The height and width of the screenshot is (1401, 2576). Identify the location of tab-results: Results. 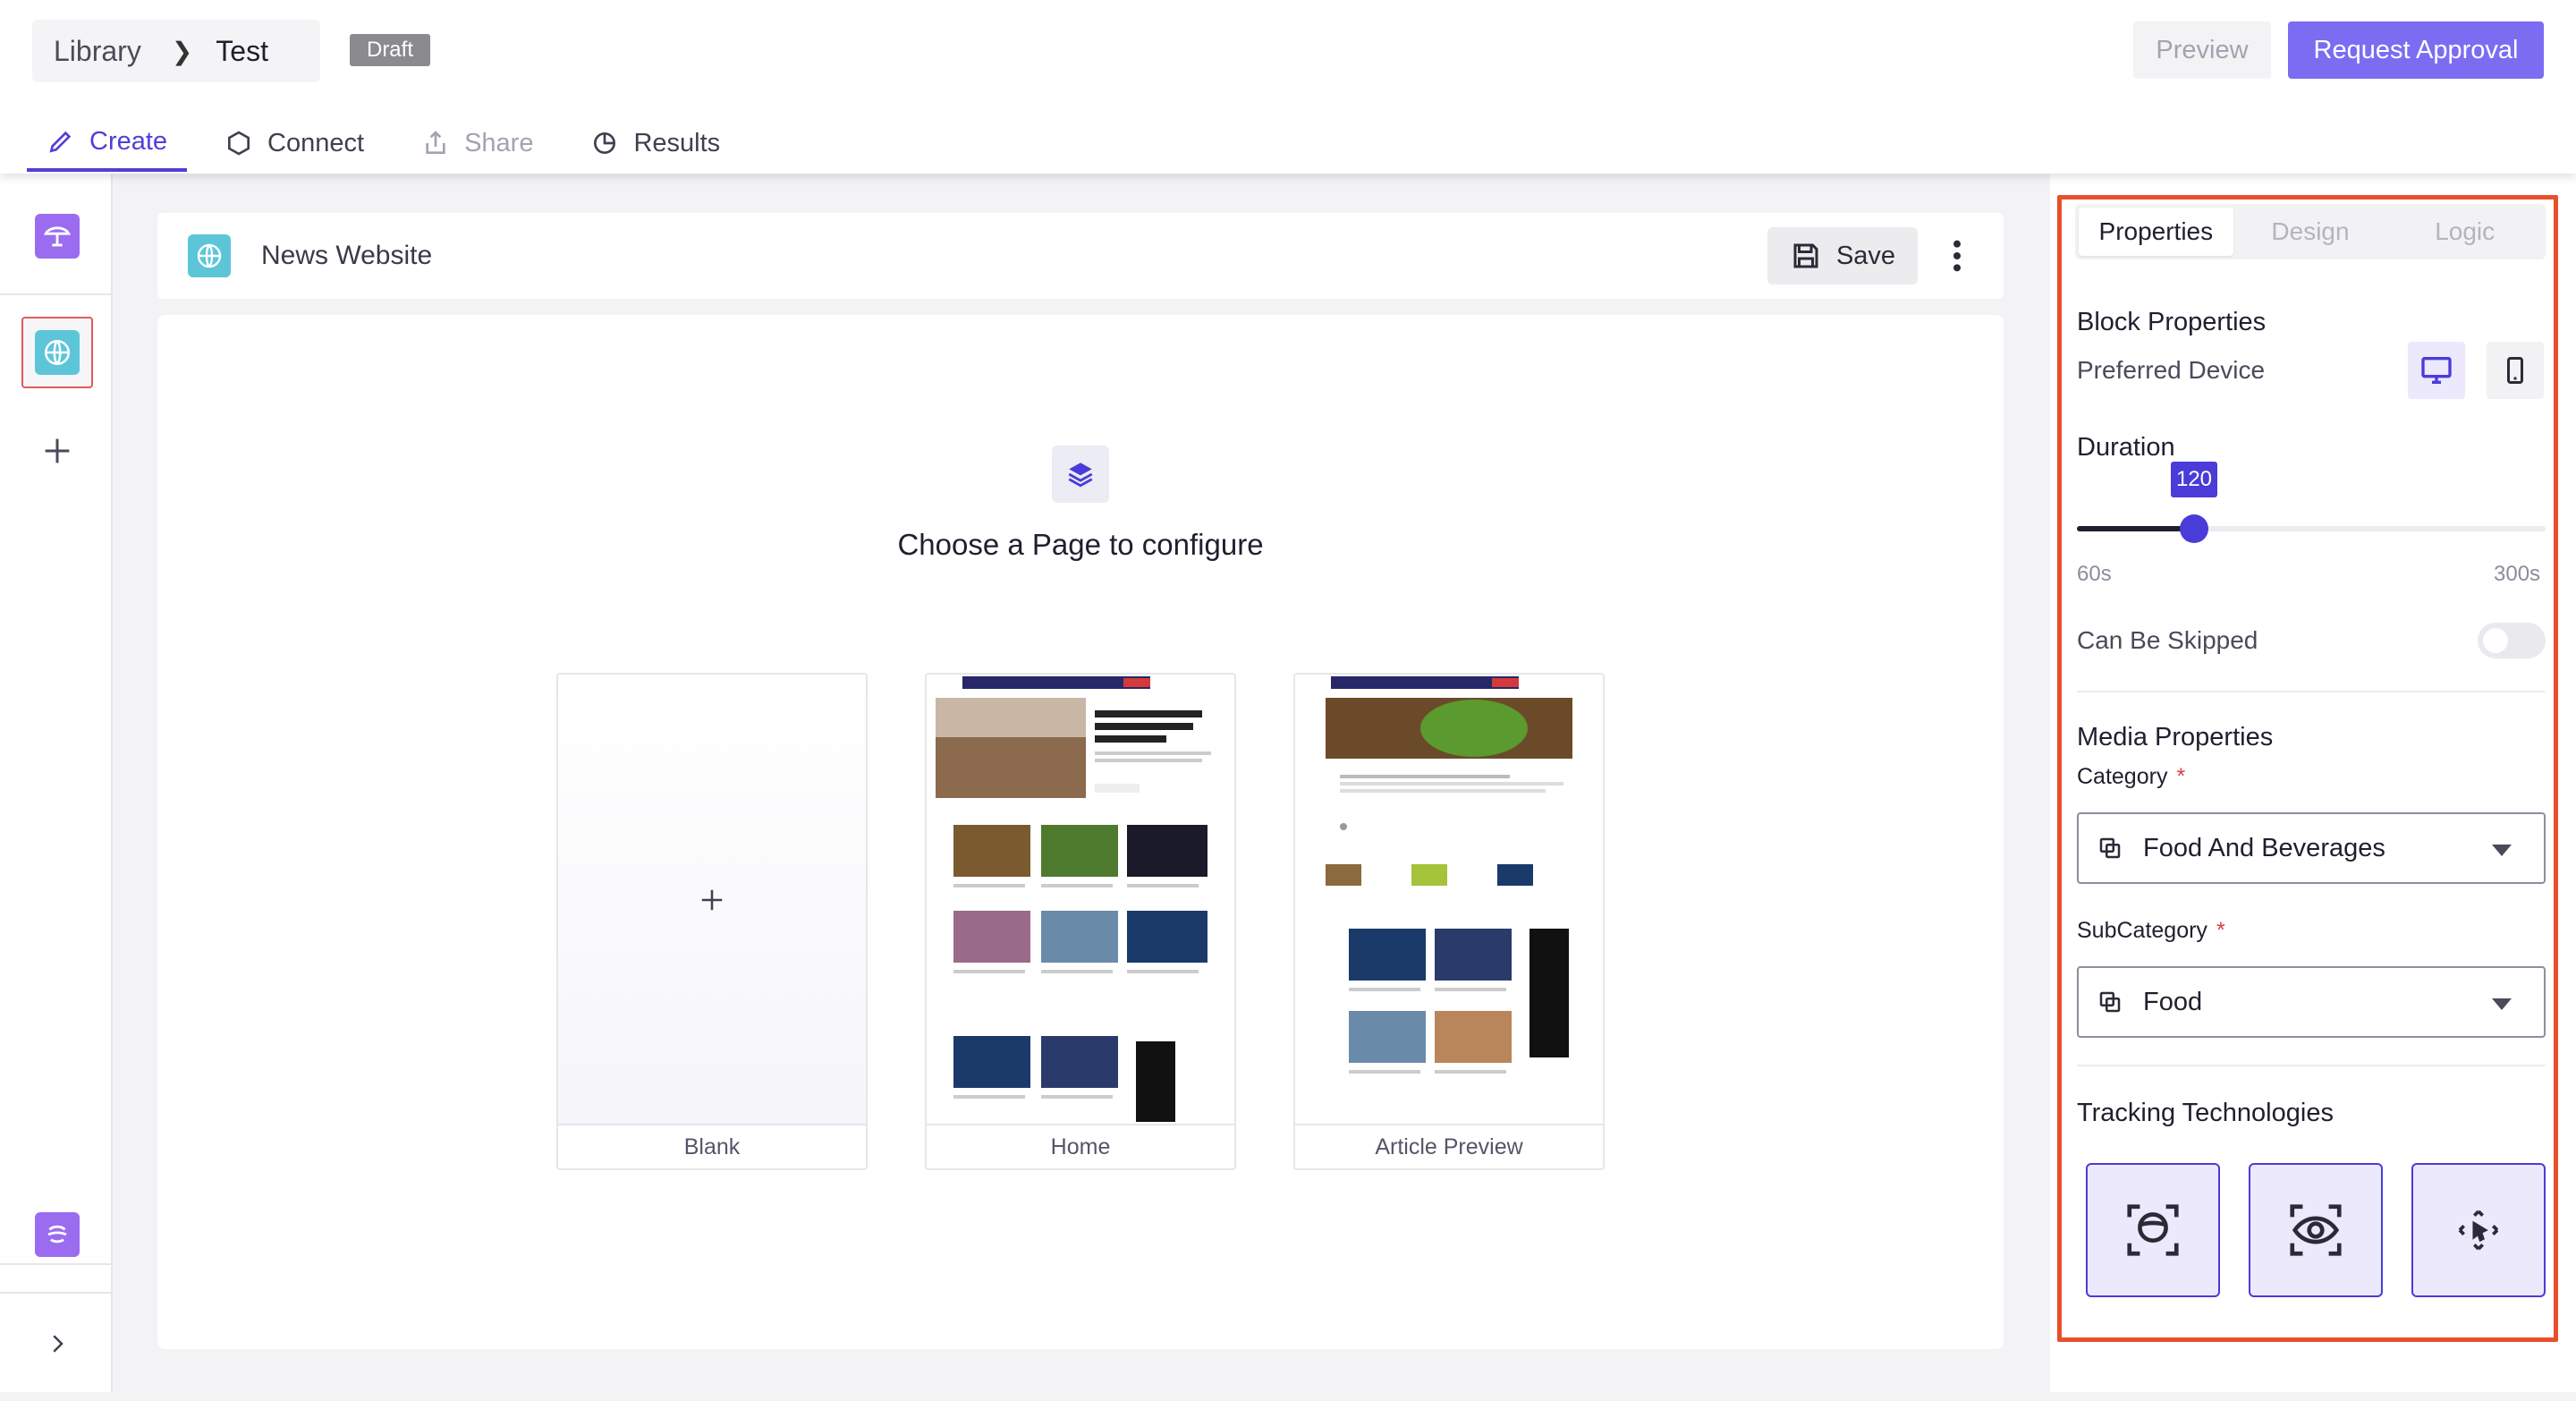
(655, 143).